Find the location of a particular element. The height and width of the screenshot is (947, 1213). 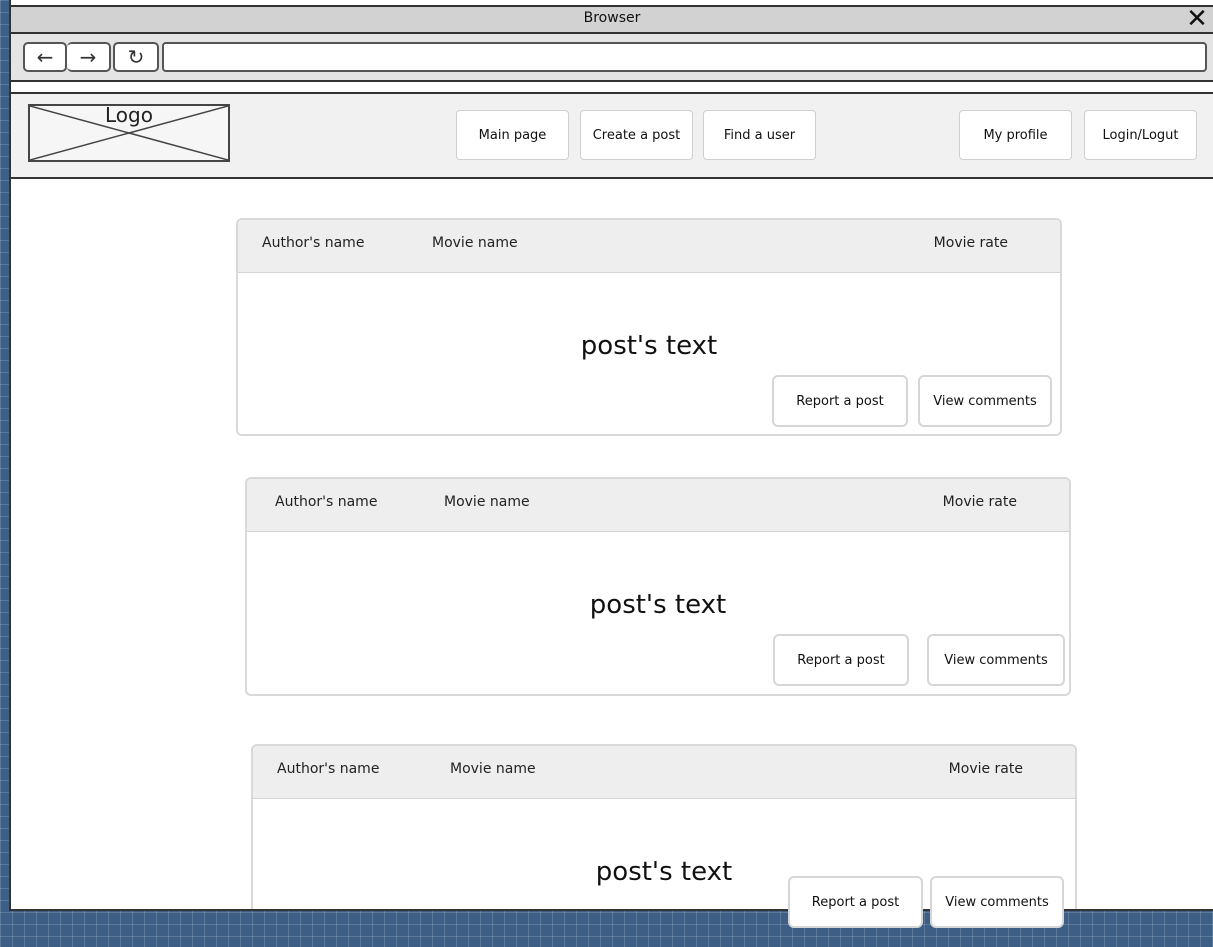

find-user-button: Find a user is located at coordinates (759, 135).